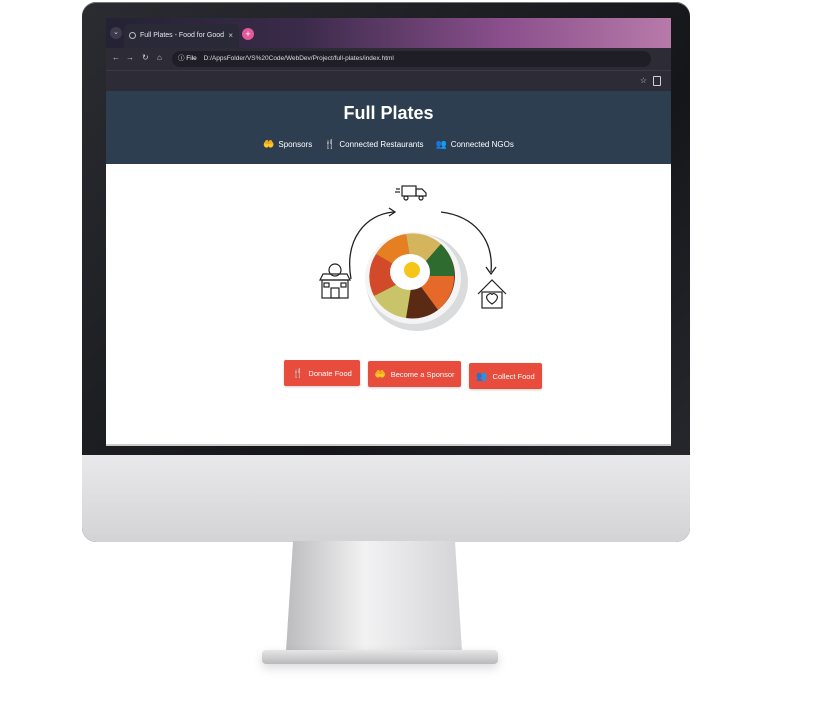  I want to click on nav-label: Connected NGOs, so click(482, 144).